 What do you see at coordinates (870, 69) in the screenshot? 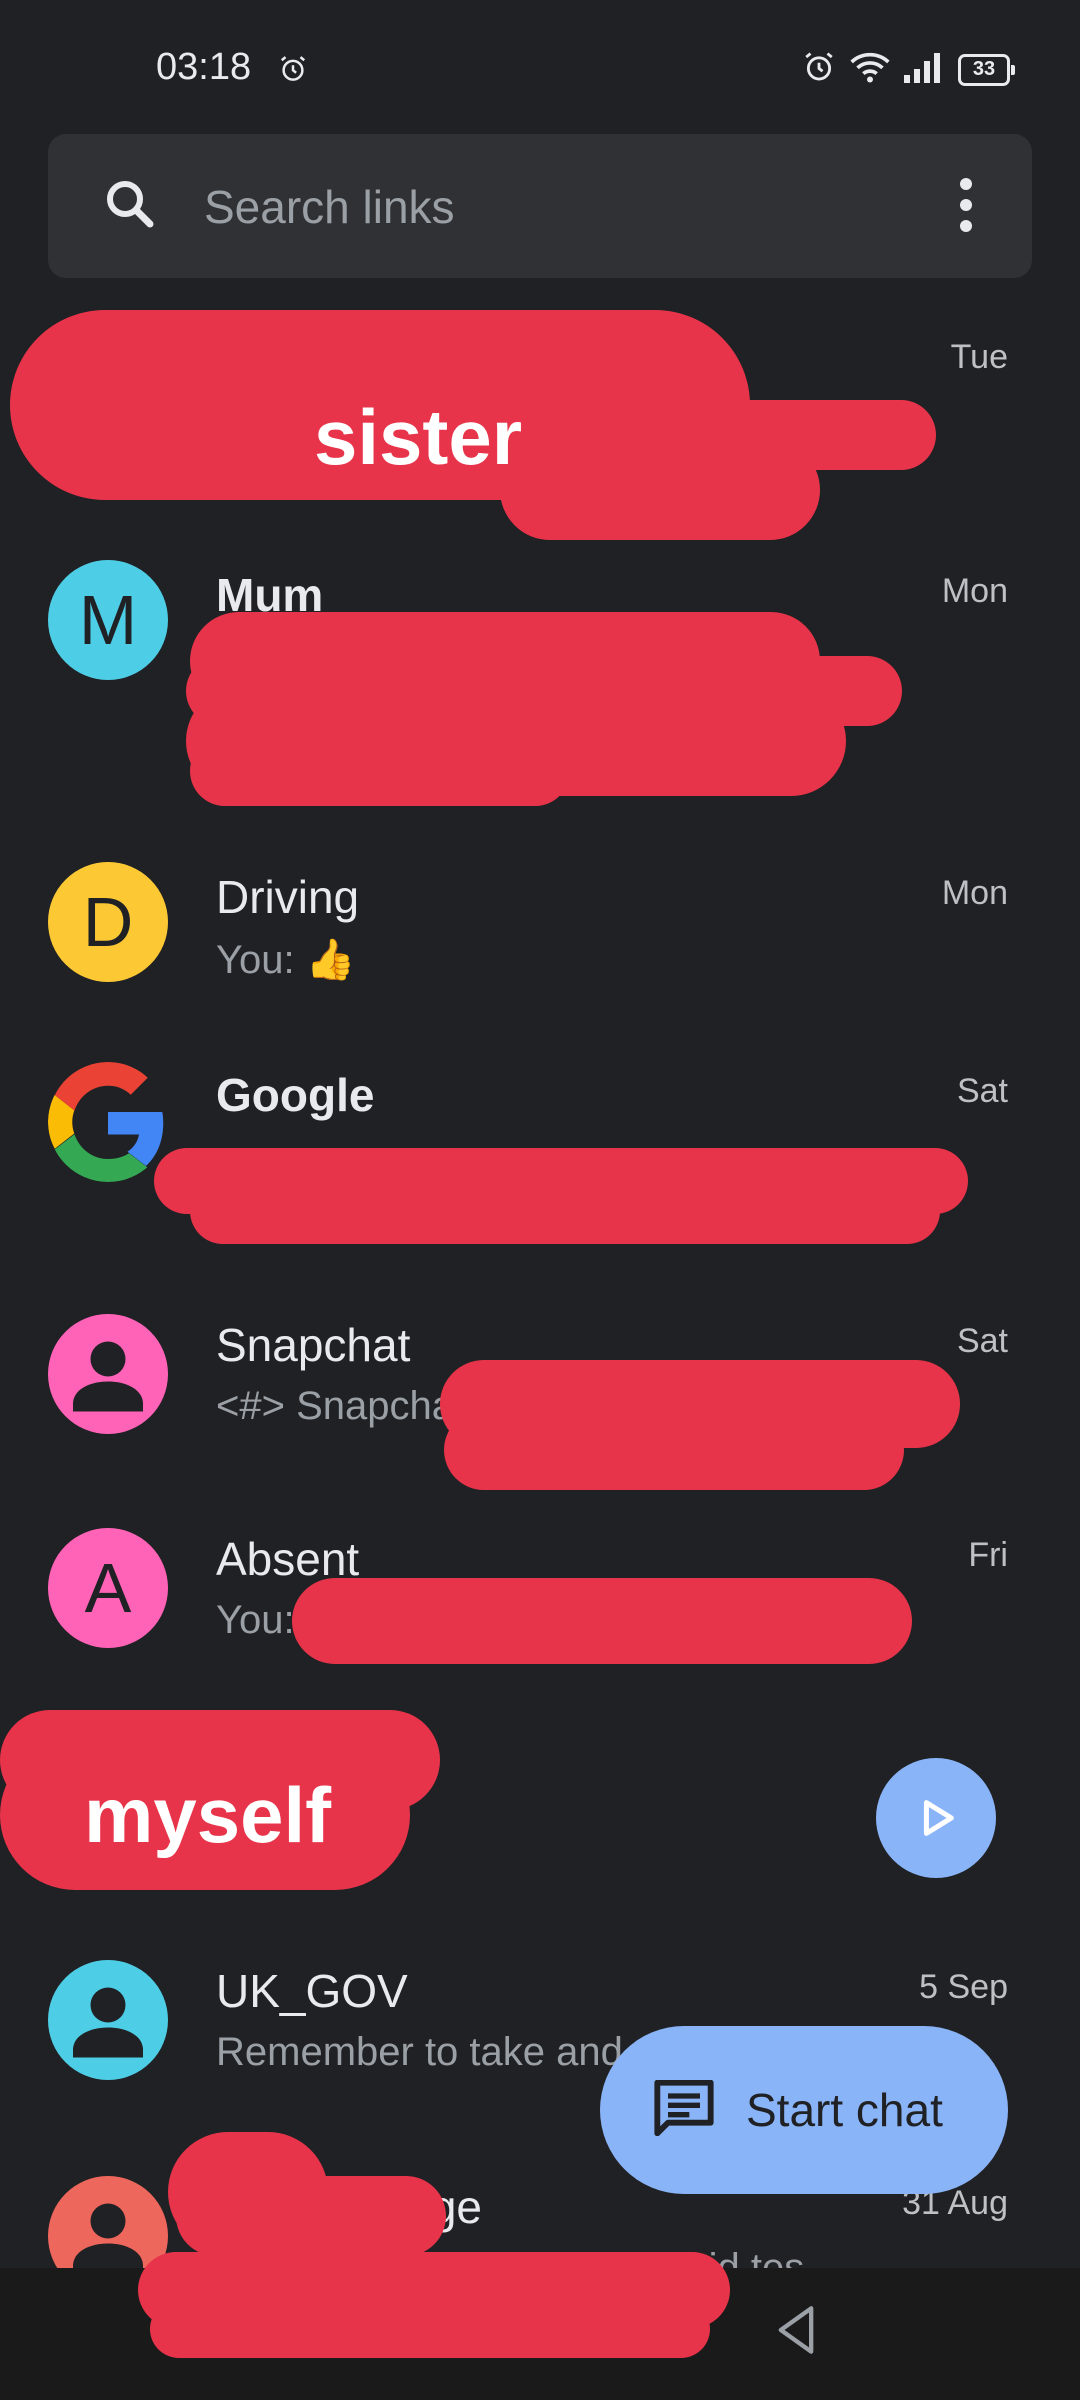
I see `wifi-icon` at bounding box center [870, 69].